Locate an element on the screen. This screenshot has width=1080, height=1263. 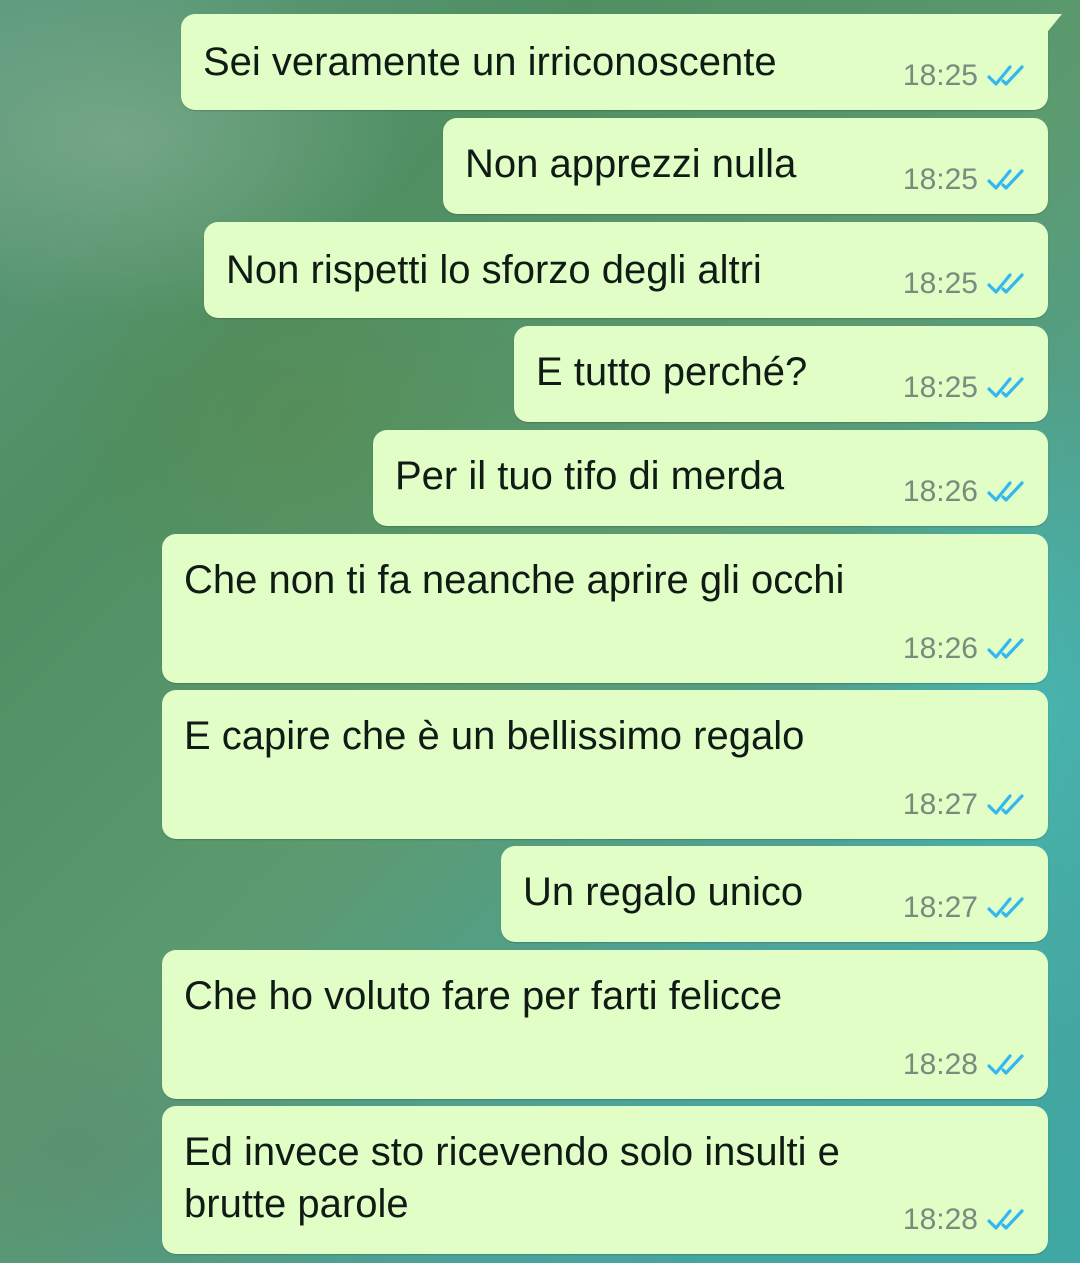
outgoing-message-bubble: Per il tuo tifo di merda 18:26 is located at coordinates (710, 478).